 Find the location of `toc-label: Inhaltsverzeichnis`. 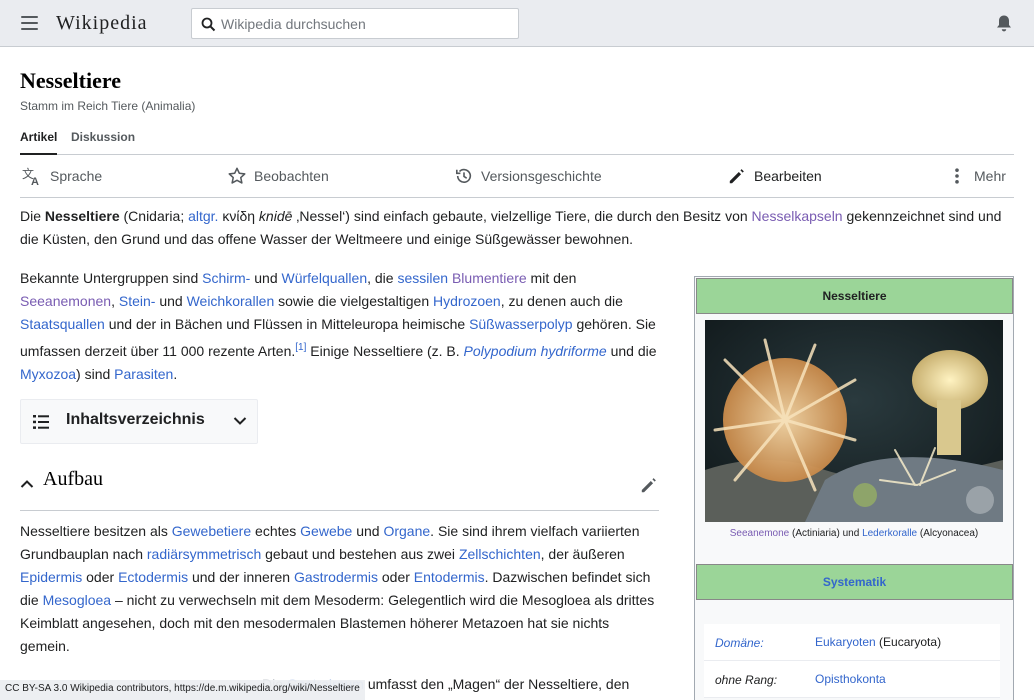

toc-label: Inhaltsverzeichnis is located at coordinates (135, 419).